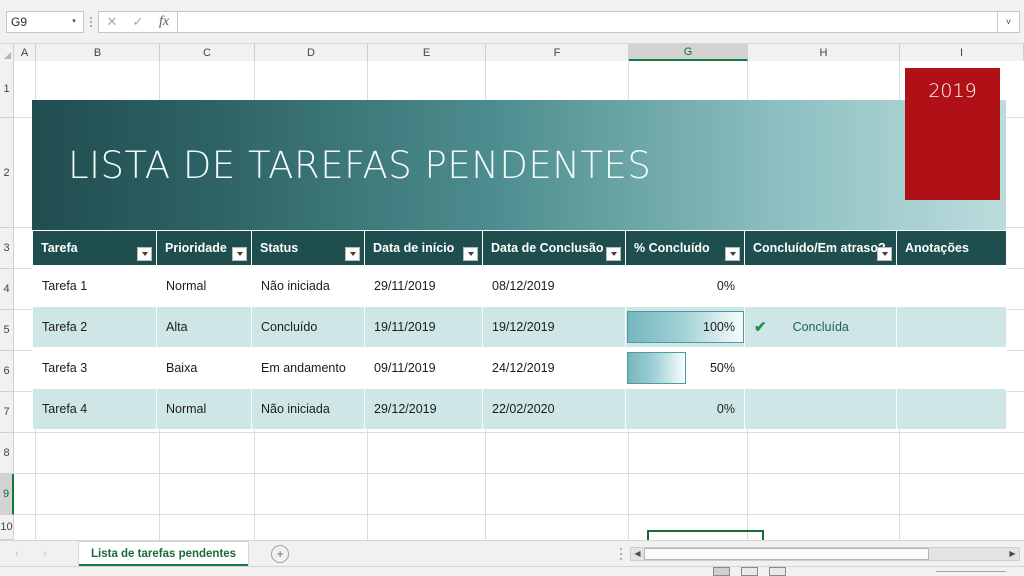 This screenshot has height=576, width=1024. What do you see at coordinates (7, 371) in the screenshot?
I see `row-header-6: 6` at bounding box center [7, 371].